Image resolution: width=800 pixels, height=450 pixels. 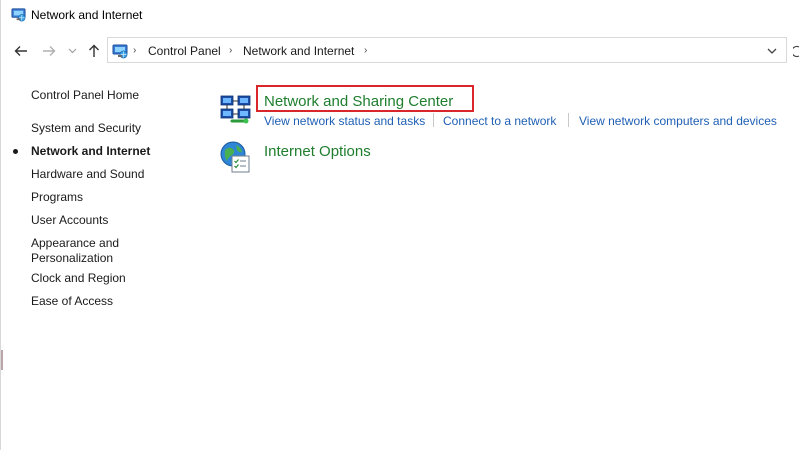 I want to click on up-button, so click(x=94, y=51).